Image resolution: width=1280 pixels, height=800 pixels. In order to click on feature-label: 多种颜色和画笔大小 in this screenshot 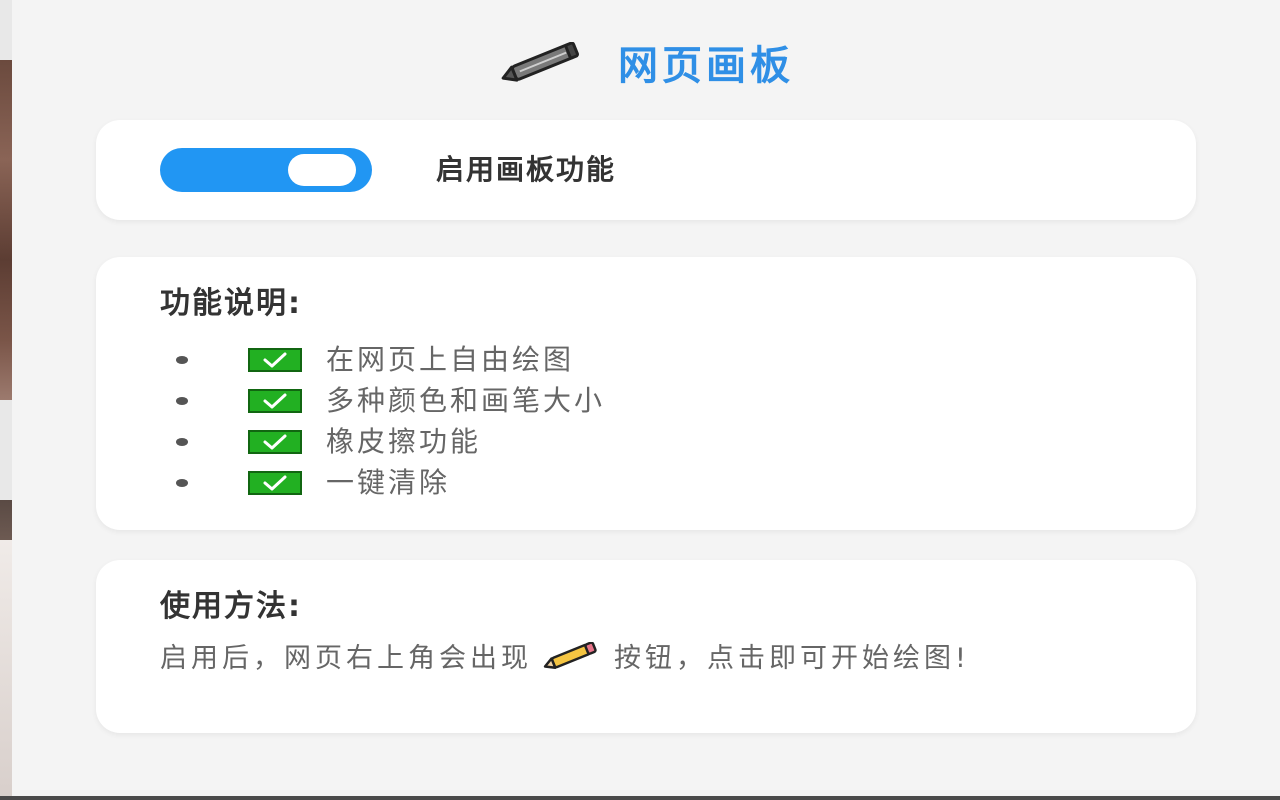, I will do `click(466, 400)`.